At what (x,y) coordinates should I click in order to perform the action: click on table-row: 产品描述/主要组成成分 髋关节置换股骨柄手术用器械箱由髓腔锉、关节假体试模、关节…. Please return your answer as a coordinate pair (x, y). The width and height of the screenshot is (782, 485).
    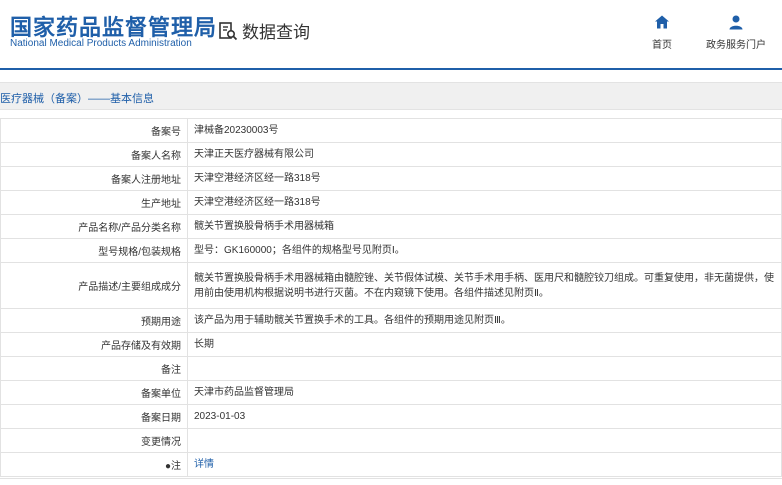
    Looking at the image, I should click on (391, 285).